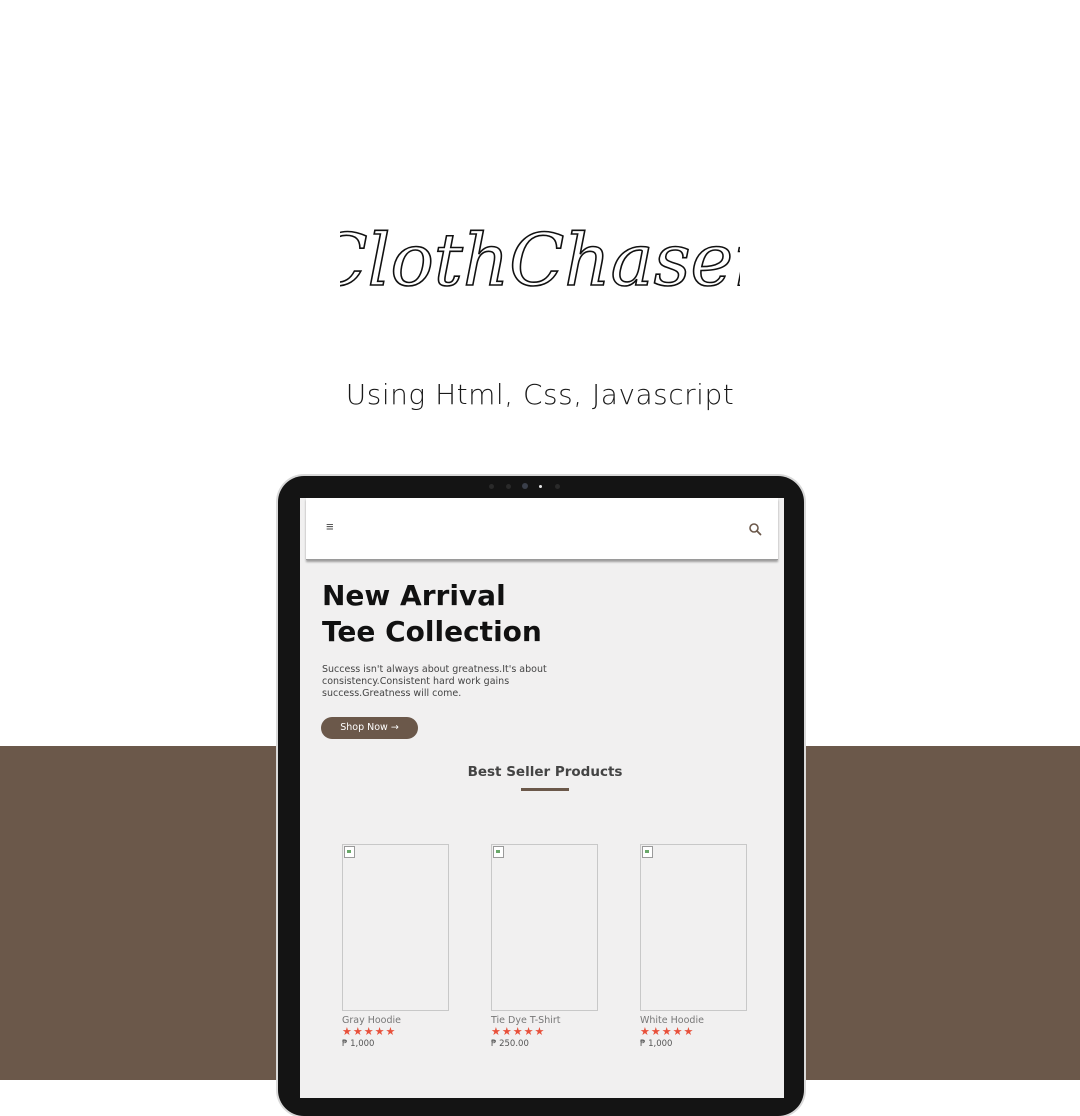 The width and height of the screenshot is (1080, 1116). What do you see at coordinates (546, 1020) in the screenshot?
I see `product-name: Tie Dye T-Shirt` at bounding box center [546, 1020].